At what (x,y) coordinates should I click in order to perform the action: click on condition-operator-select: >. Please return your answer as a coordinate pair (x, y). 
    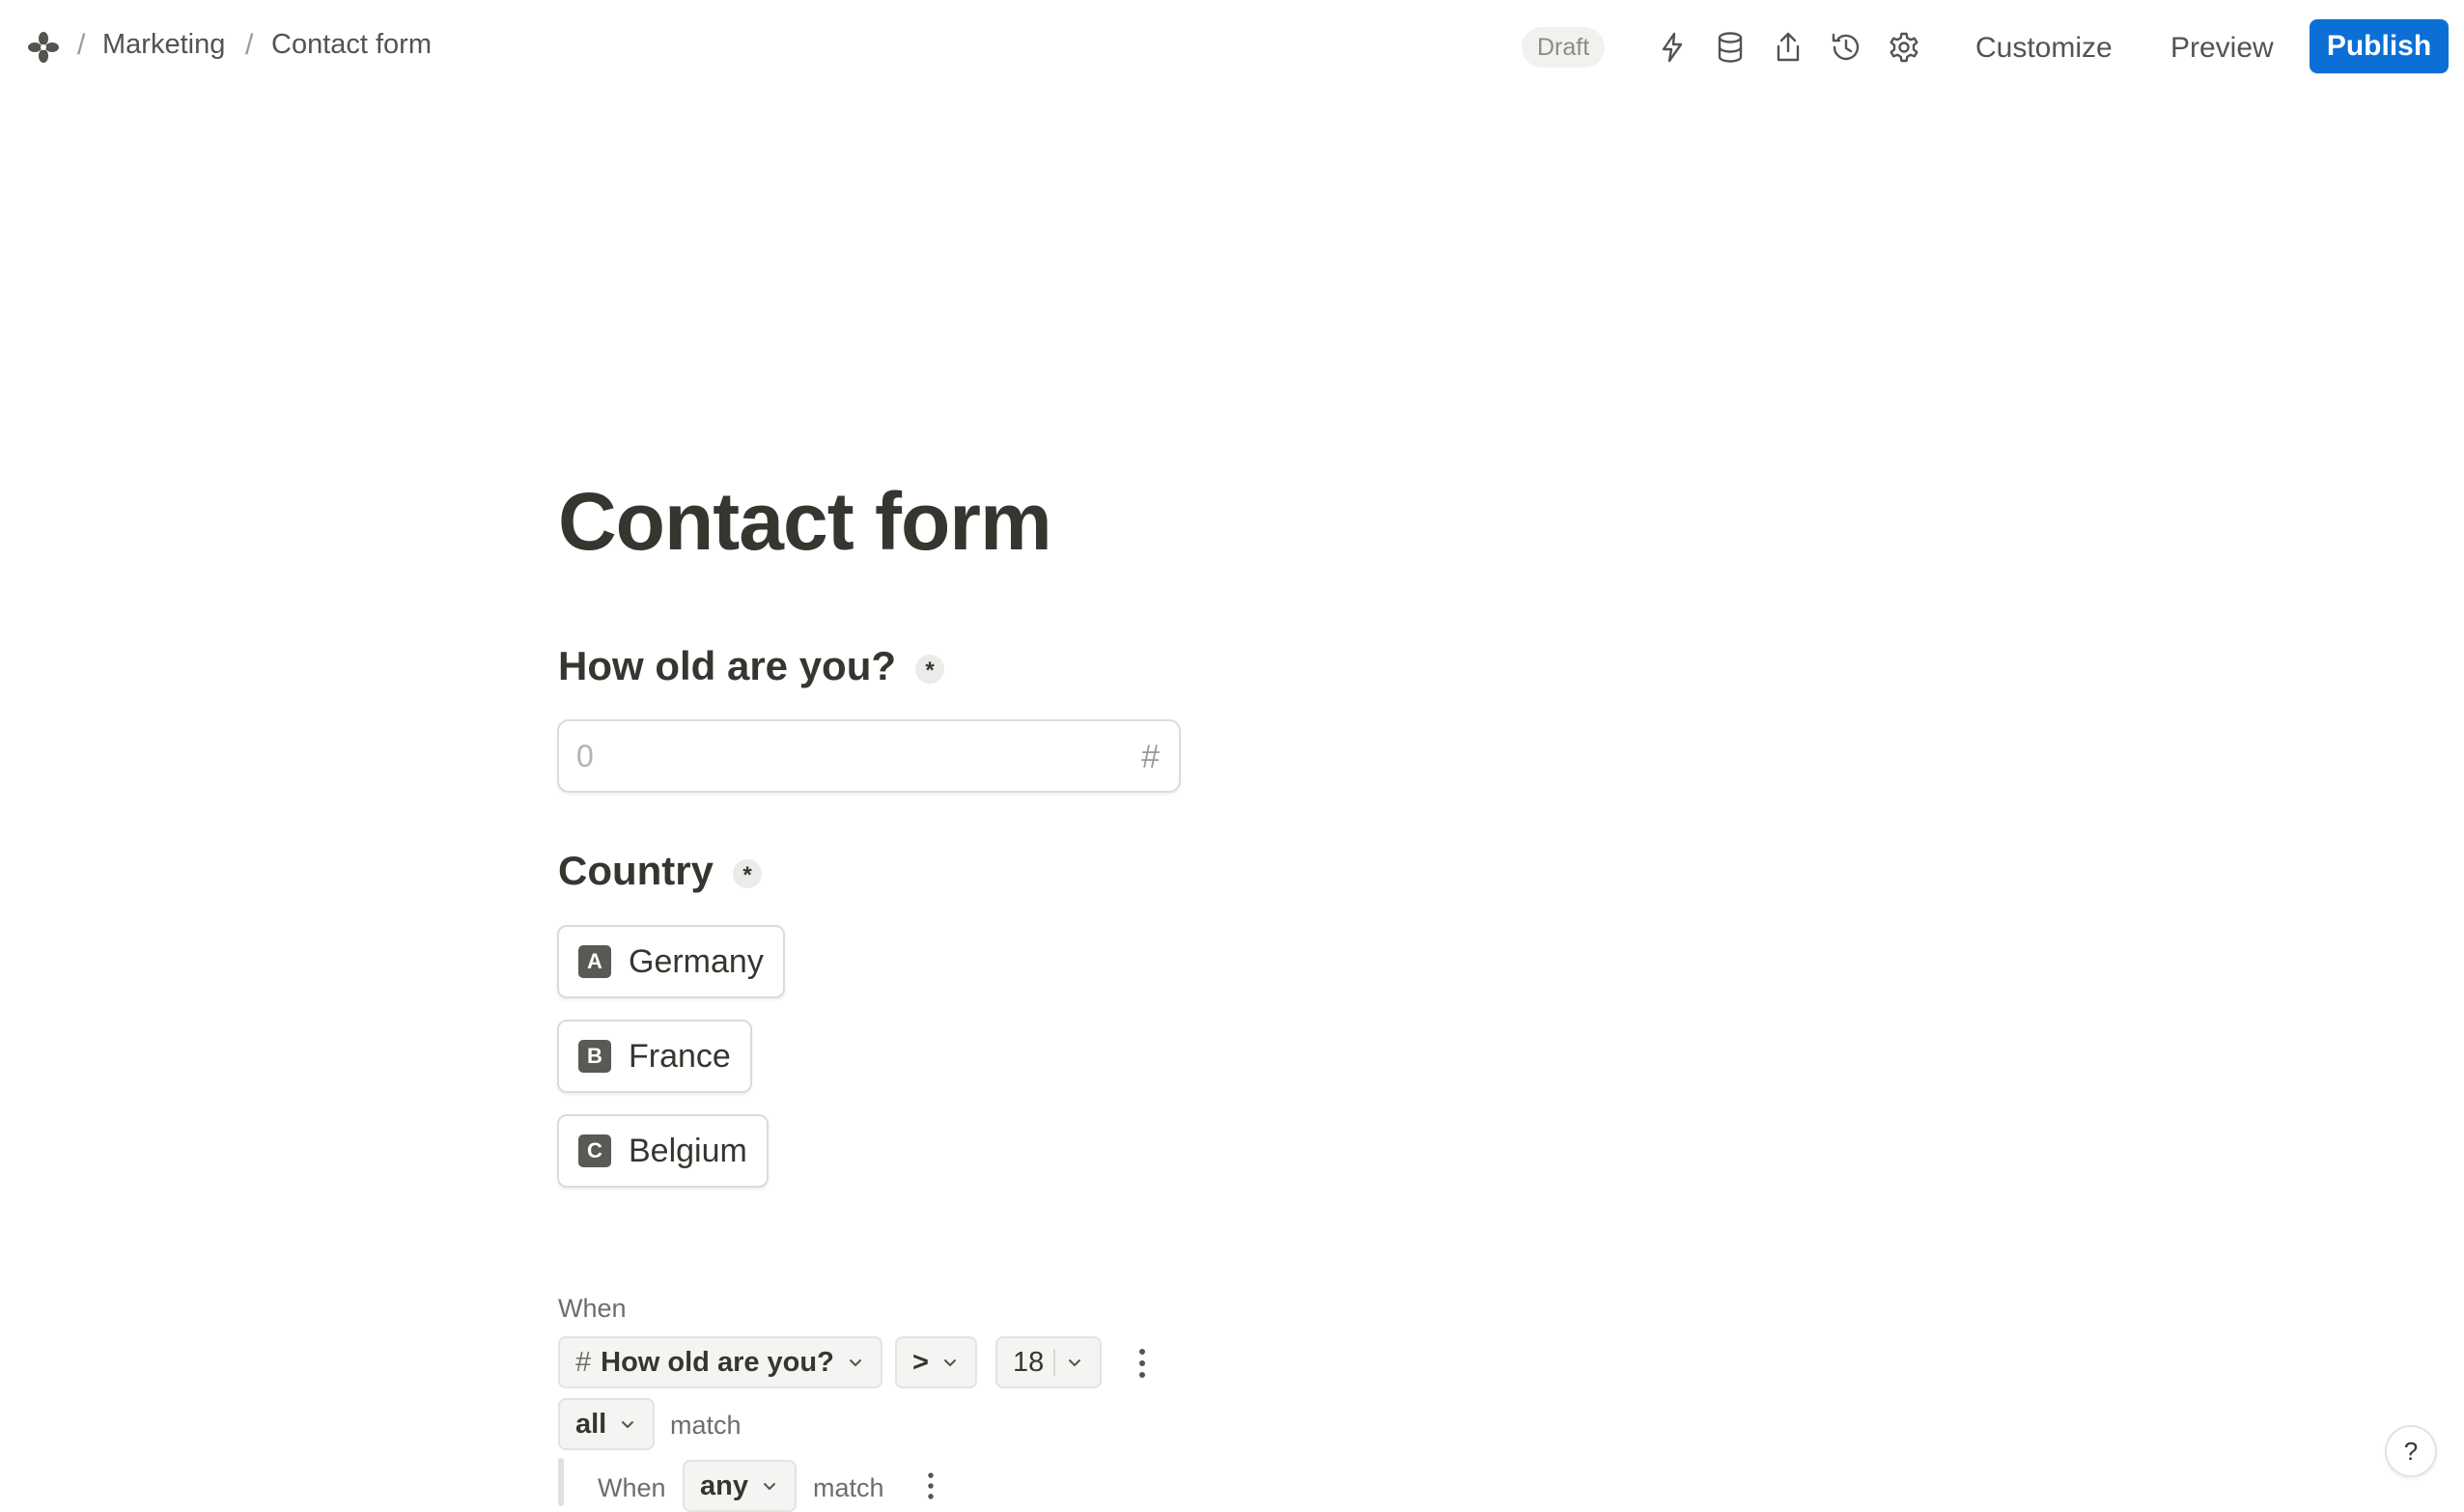
    Looking at the image, I should click on (936, 1362).